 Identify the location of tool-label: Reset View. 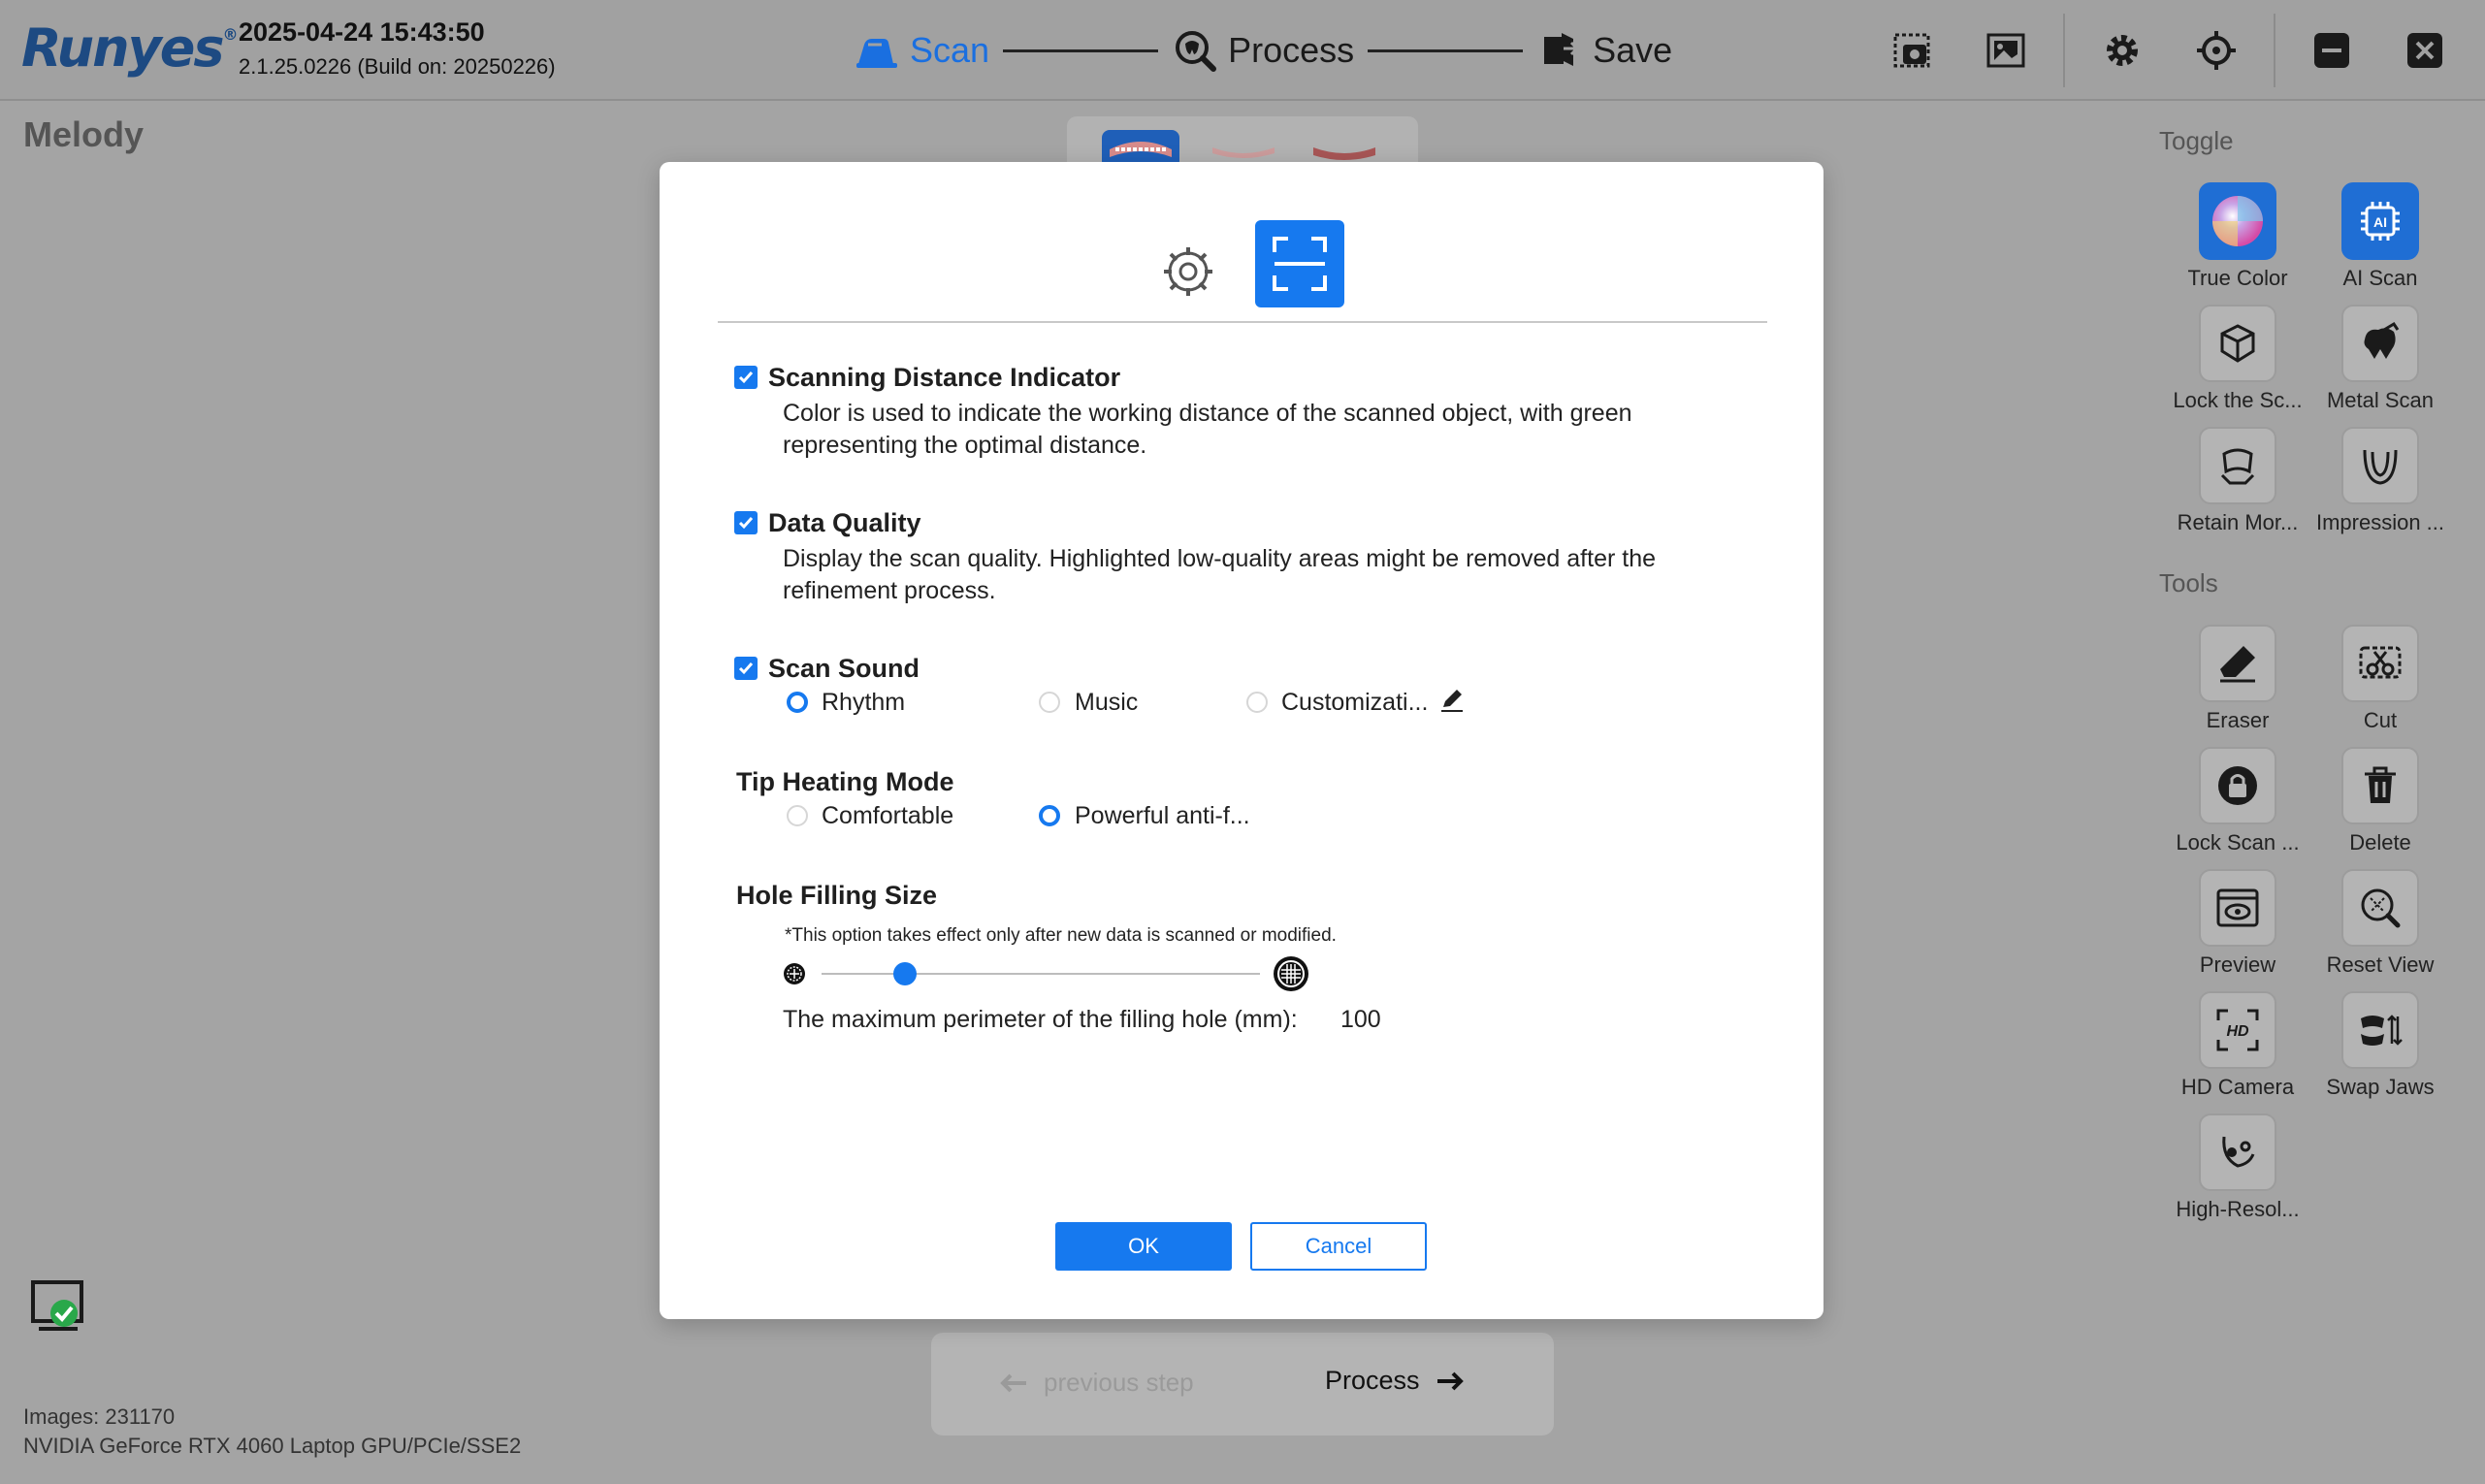
(2380, 964).